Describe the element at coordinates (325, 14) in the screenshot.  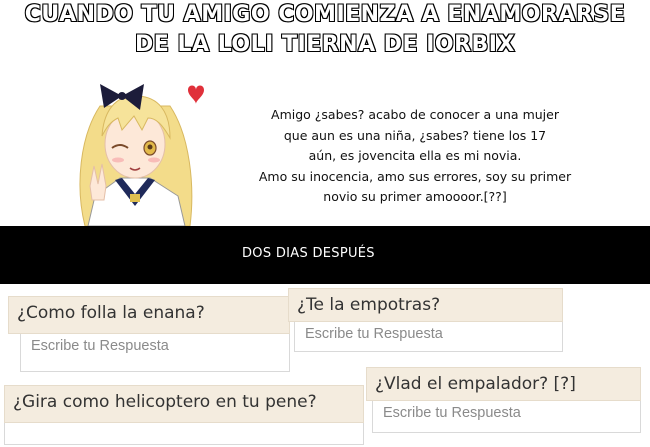
I see `meme-title-line-1: CUANDO TU AMIGO COMIENZA A ENAMORARSE` at that location.